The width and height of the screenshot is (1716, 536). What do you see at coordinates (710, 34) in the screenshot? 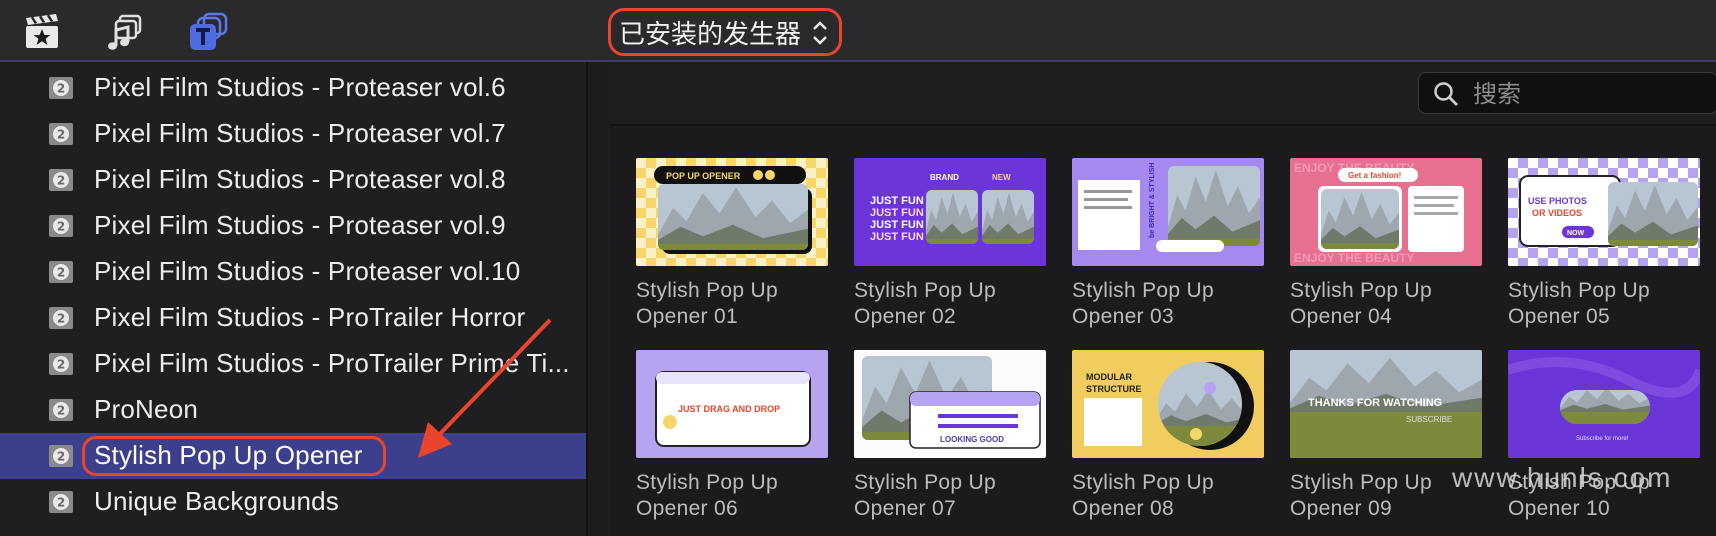
I see `library-selector-label: 已安装的发生器` at bounding box center [710, 34].